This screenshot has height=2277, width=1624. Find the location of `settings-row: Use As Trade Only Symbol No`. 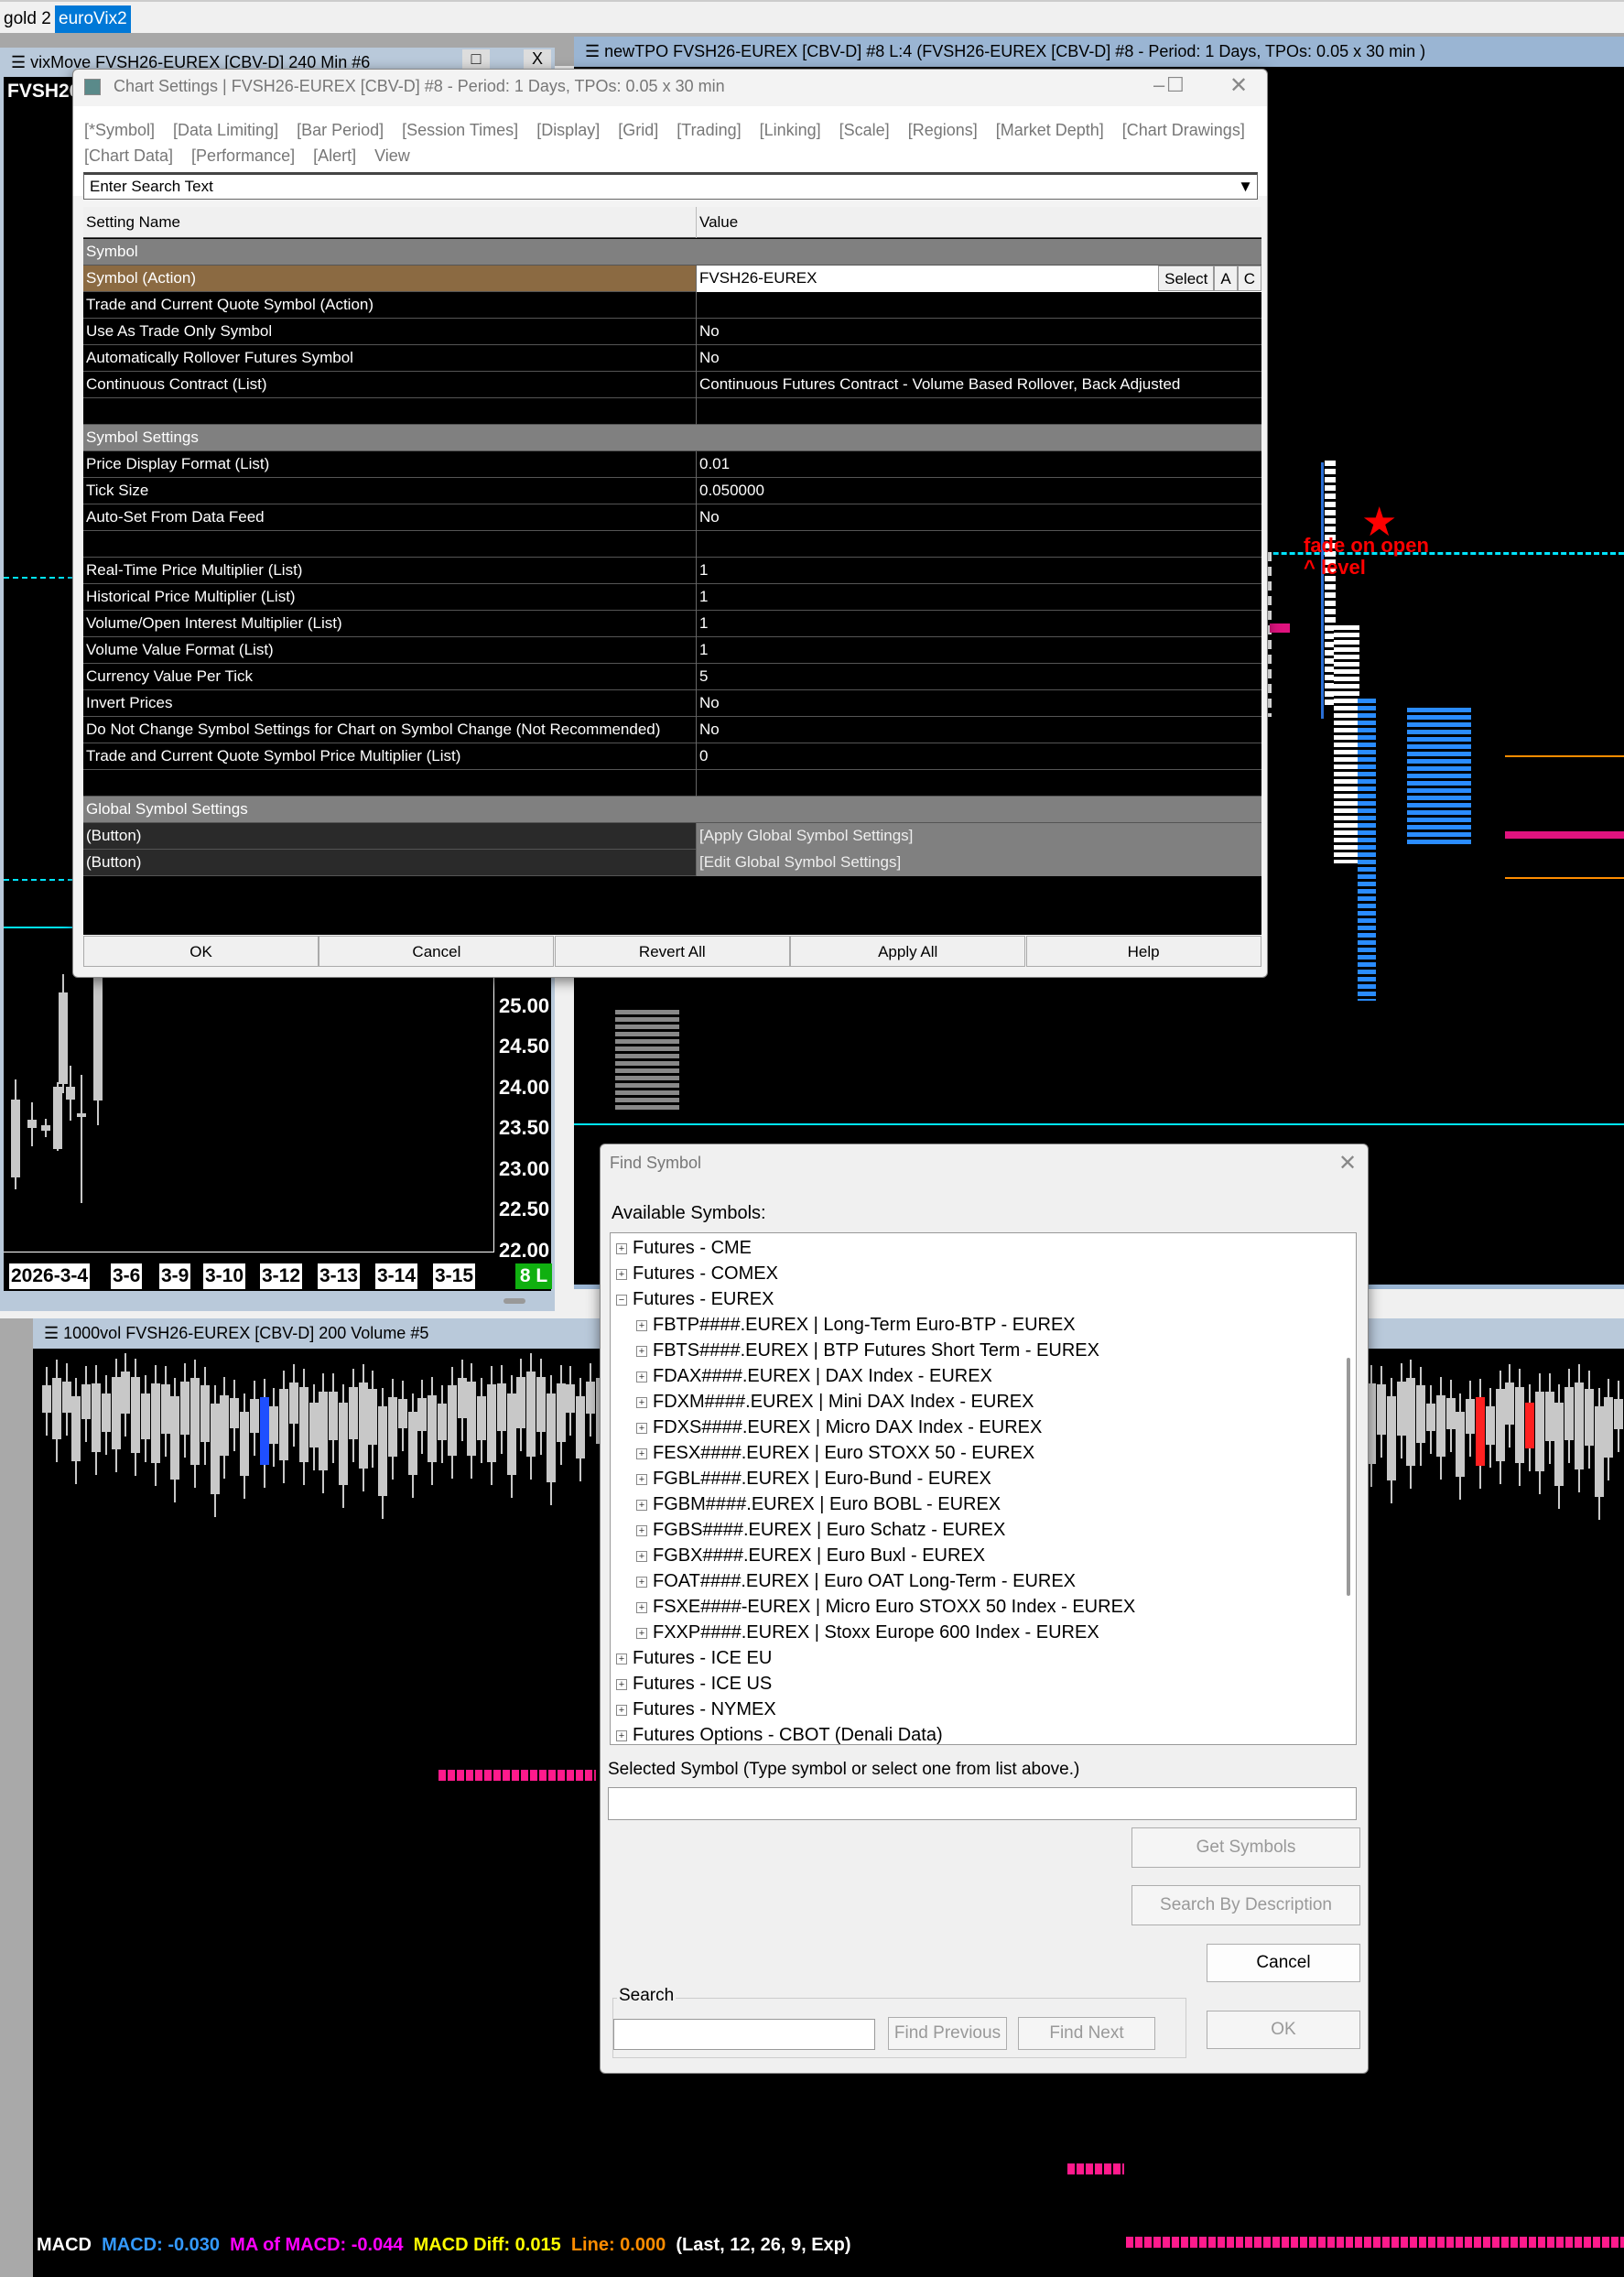

settings-row: Use As Trade Only Symbol No is located at coordinates (672, 332).